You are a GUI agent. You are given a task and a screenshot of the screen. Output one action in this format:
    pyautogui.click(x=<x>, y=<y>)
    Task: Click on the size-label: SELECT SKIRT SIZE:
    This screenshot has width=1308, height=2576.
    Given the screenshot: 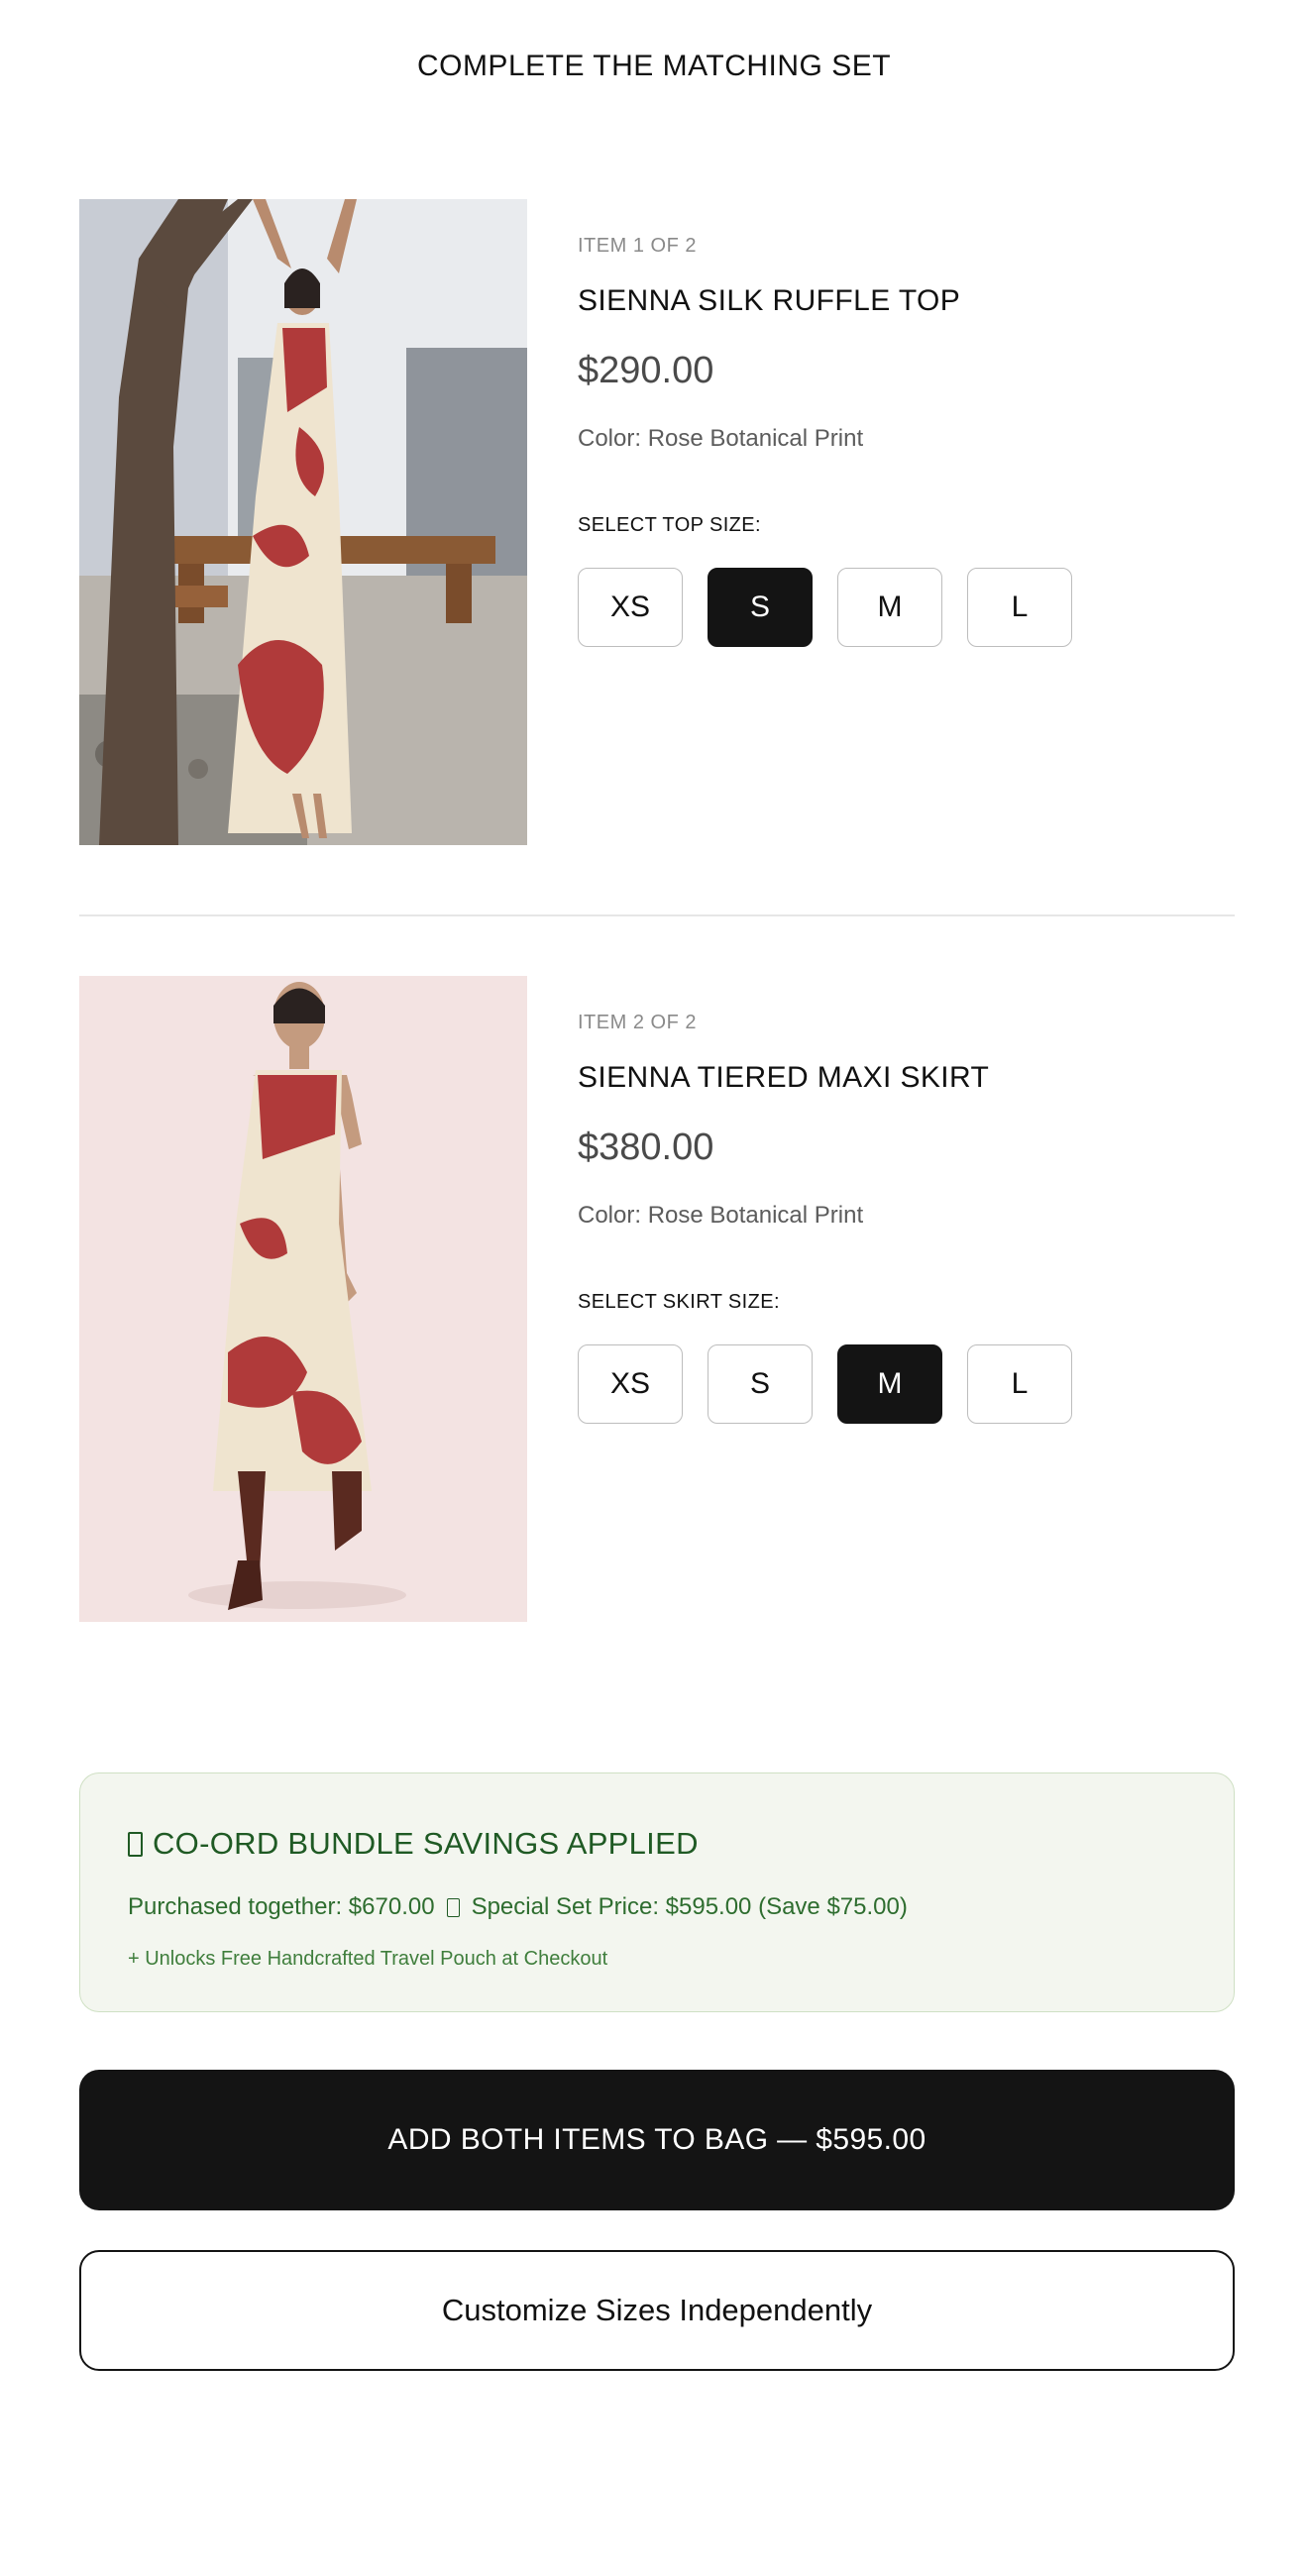 What is the action you would take?
    pyautogui.click(x=679, y=1302)
    